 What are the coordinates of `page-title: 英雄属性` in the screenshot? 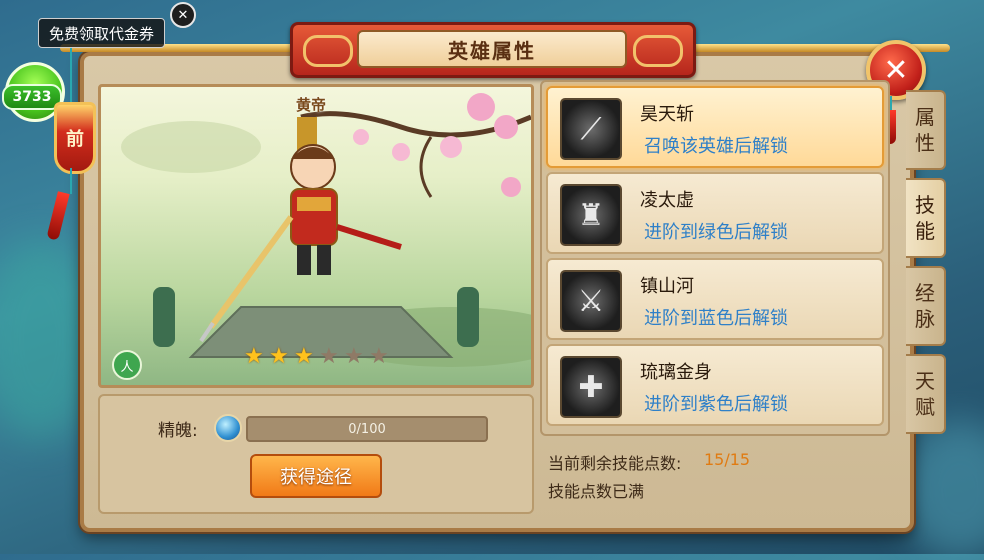 It's located at (492, 49).